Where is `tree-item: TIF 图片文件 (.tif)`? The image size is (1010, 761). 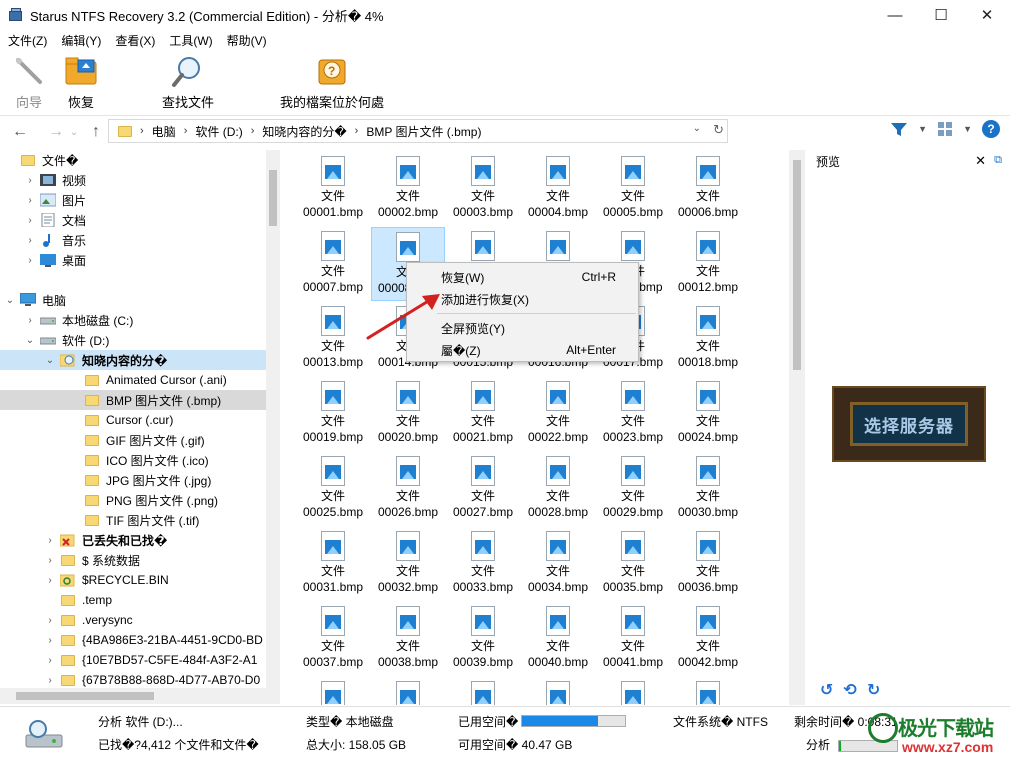
tree-item: TIF 图片文件 (.tif) is located at coordinates (133, 520).